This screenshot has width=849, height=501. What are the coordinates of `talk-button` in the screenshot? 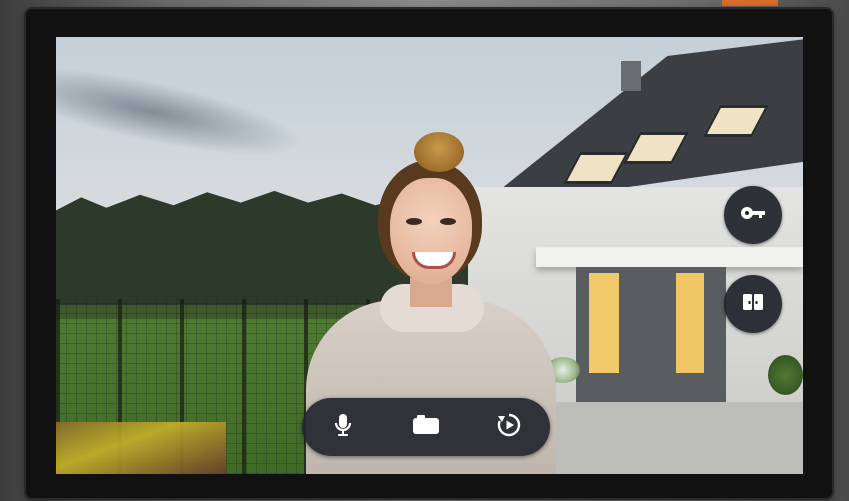 It's located at (343, 427).